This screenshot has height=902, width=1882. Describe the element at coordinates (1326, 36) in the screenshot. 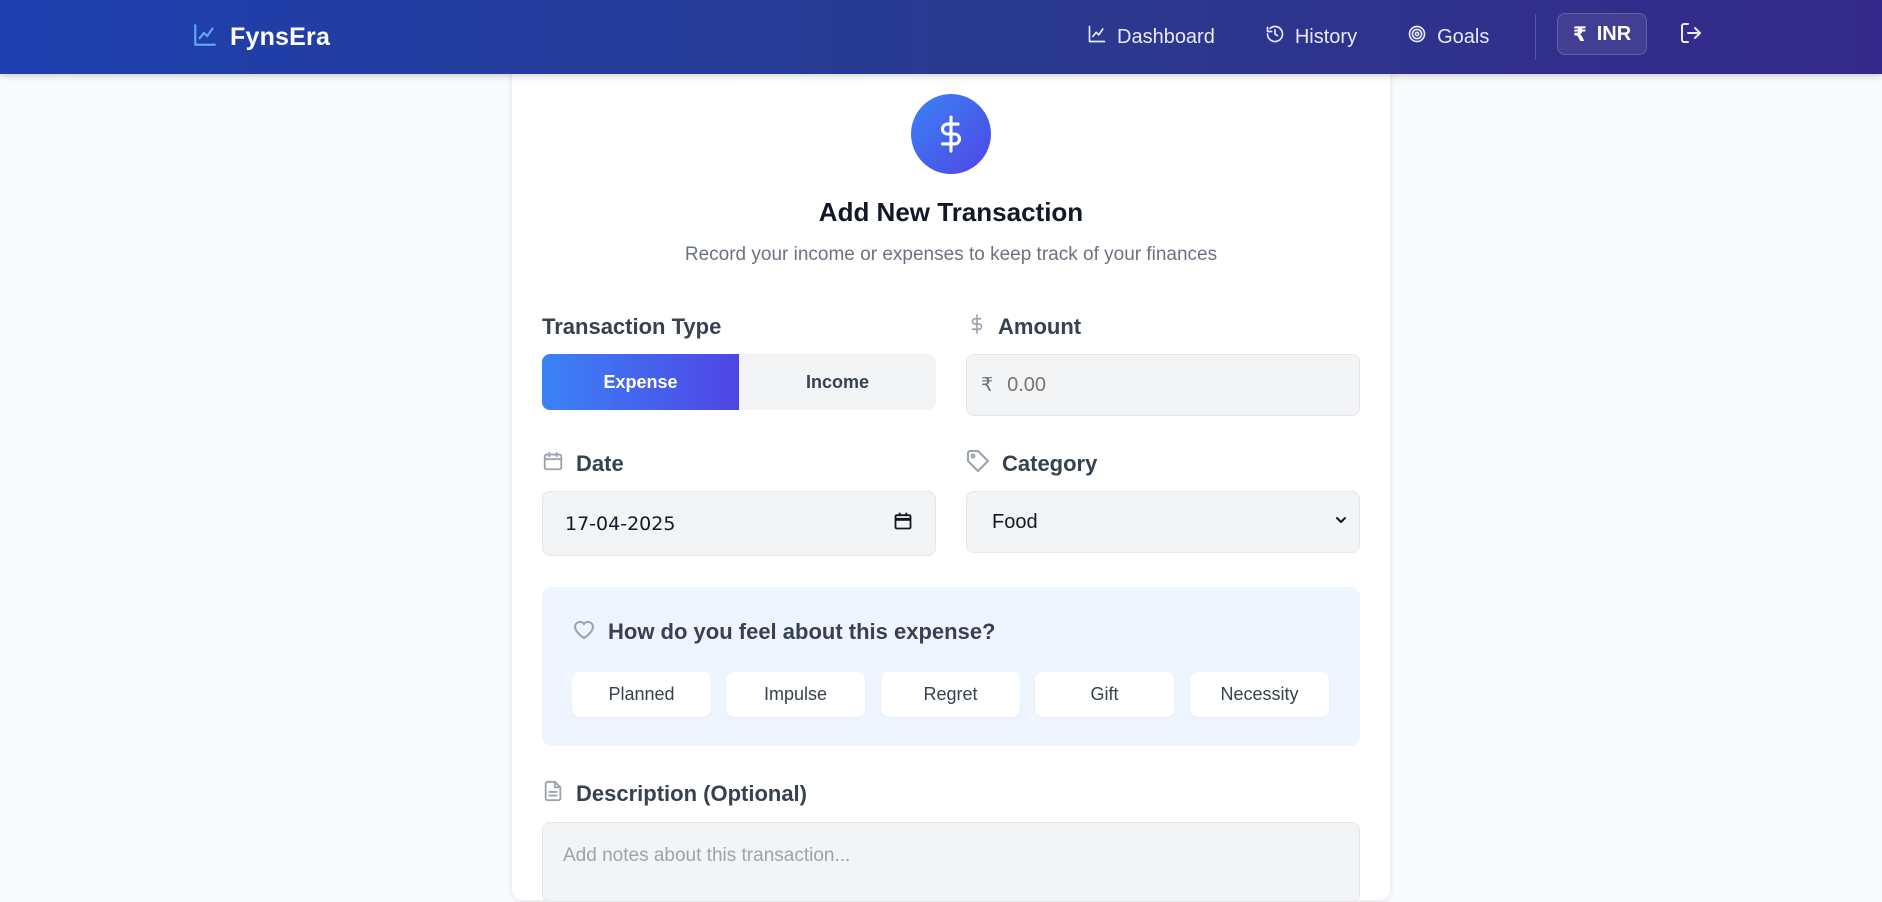

I see `nav-history-label: History` at that location.